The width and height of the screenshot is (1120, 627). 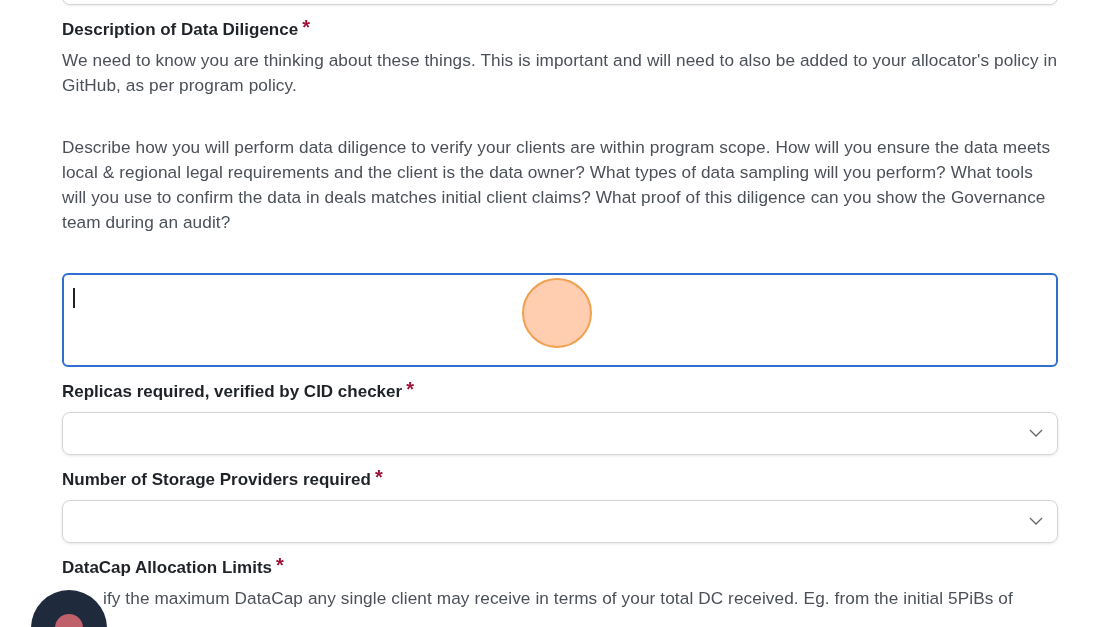 What do you see at coordinates (232, 391) in the screenshot?
I see `field-label: Replicas required, verified by CID checker` at bounding box center [232, 391].